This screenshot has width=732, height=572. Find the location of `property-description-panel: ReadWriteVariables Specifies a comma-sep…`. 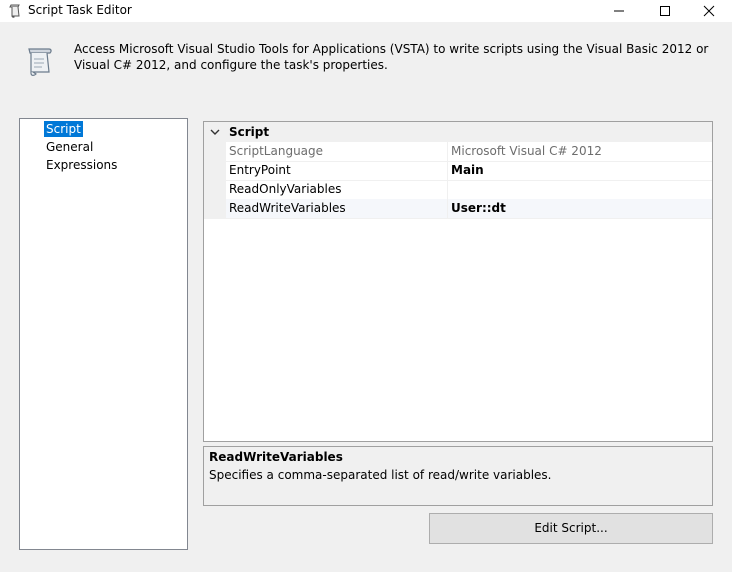

property-description-panel: ReadWriteVariables Specifies a comma-sep… is located at coordinates (458, 476).